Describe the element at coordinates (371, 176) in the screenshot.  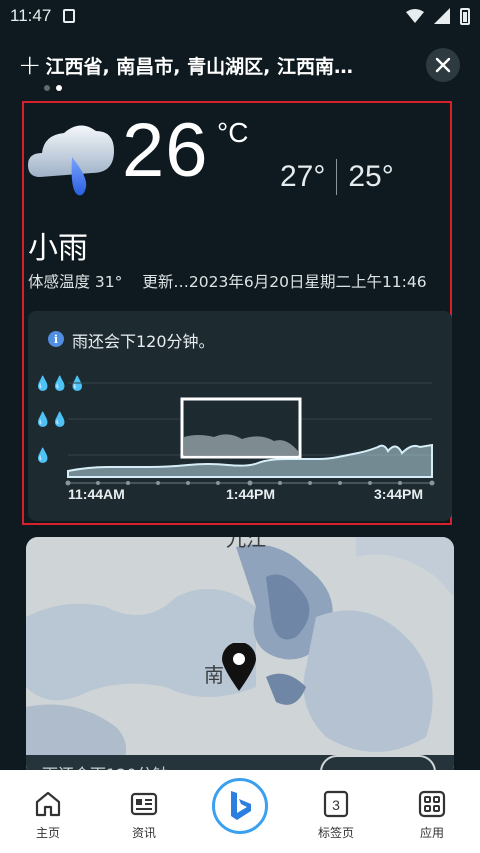
I see `low-temp: 25°` at that location.